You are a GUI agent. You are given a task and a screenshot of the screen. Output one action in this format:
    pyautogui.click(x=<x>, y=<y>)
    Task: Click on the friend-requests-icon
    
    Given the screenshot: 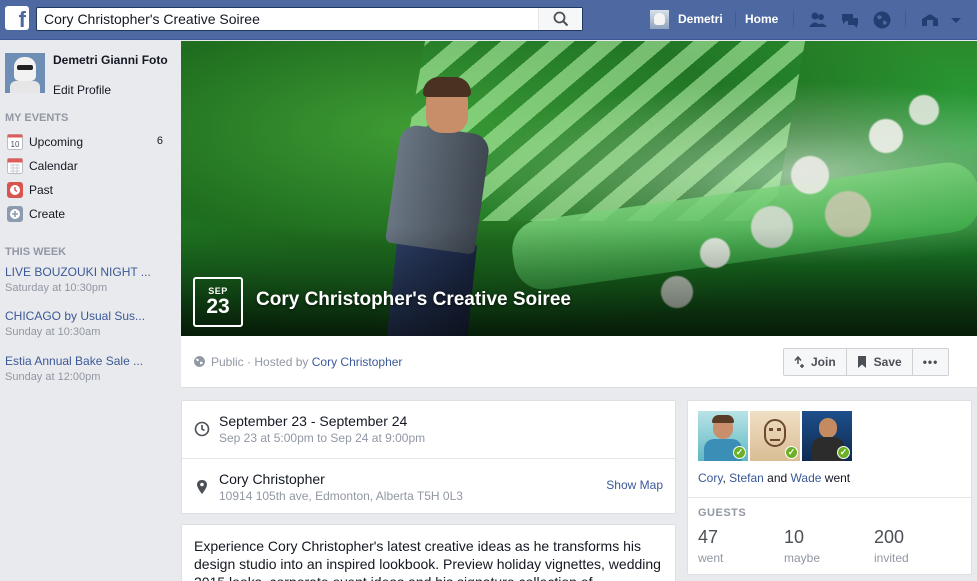 What is the action you would take?
    pyautogui.click(x=818, y=20)
    